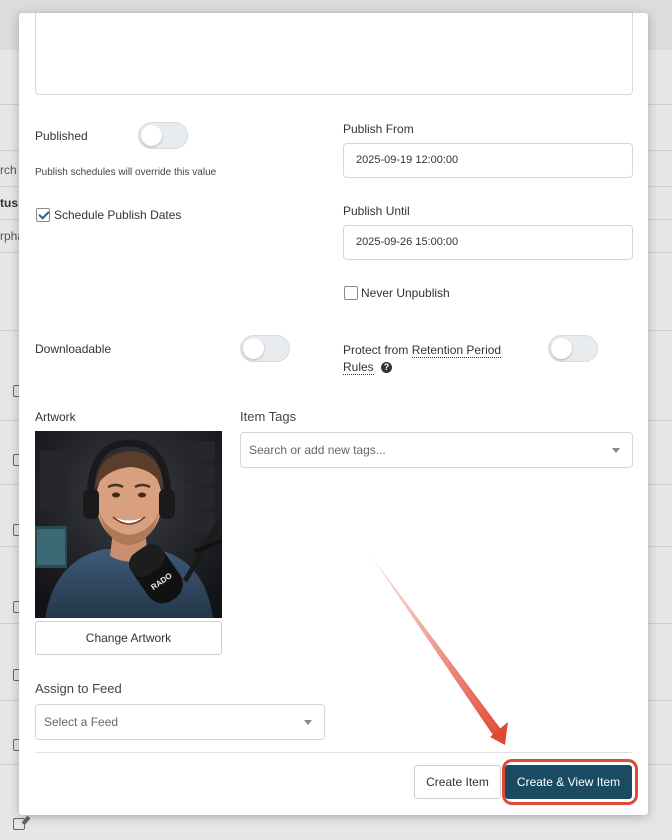 The height and width of the screenshot is (840, 672). Describe the element at coordinates (438, 649) in the screenshot. I see `annotation-arrow` at that location.